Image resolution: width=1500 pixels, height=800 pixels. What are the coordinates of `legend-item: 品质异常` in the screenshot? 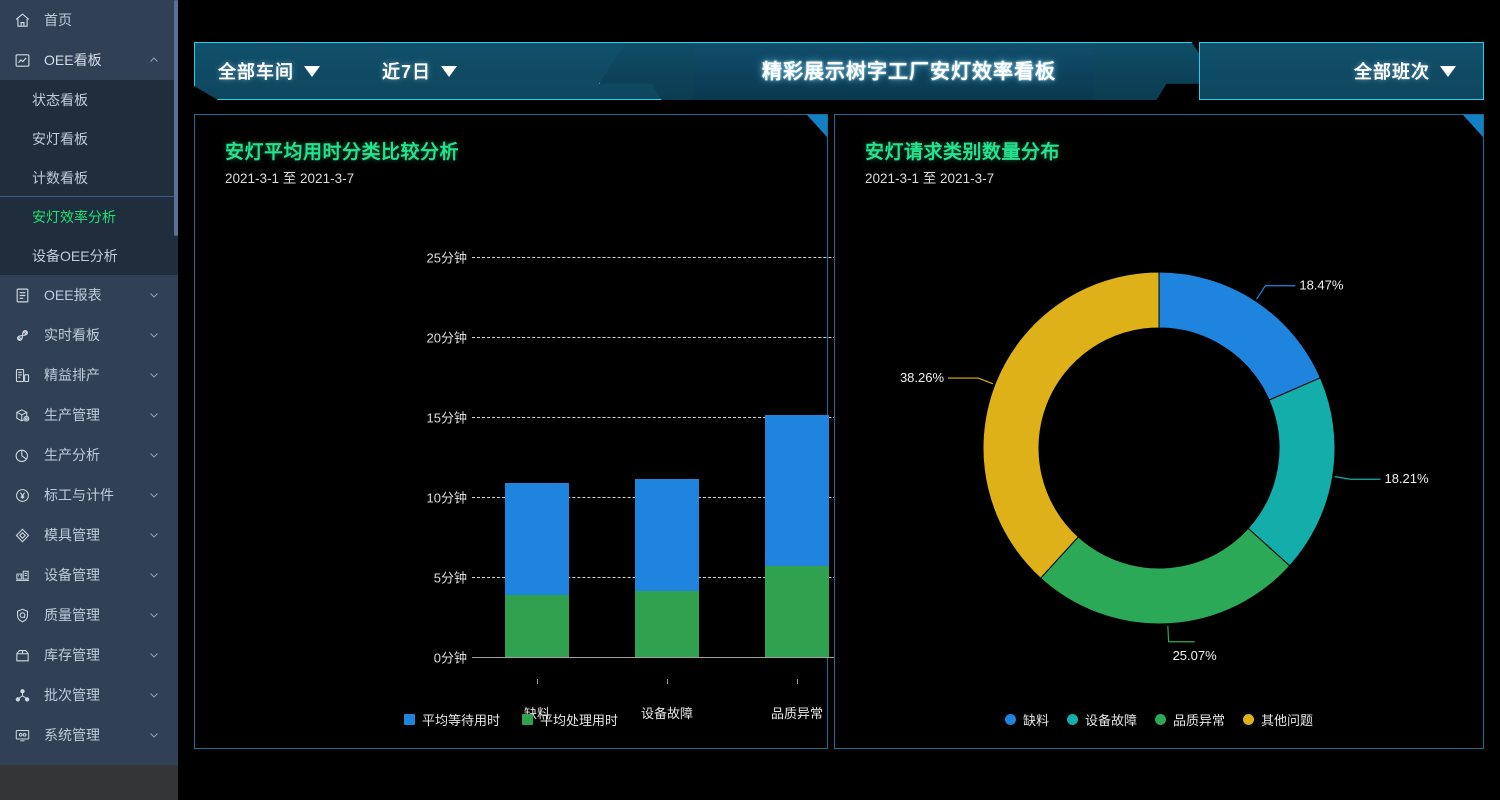 It's located at (1190, 719).